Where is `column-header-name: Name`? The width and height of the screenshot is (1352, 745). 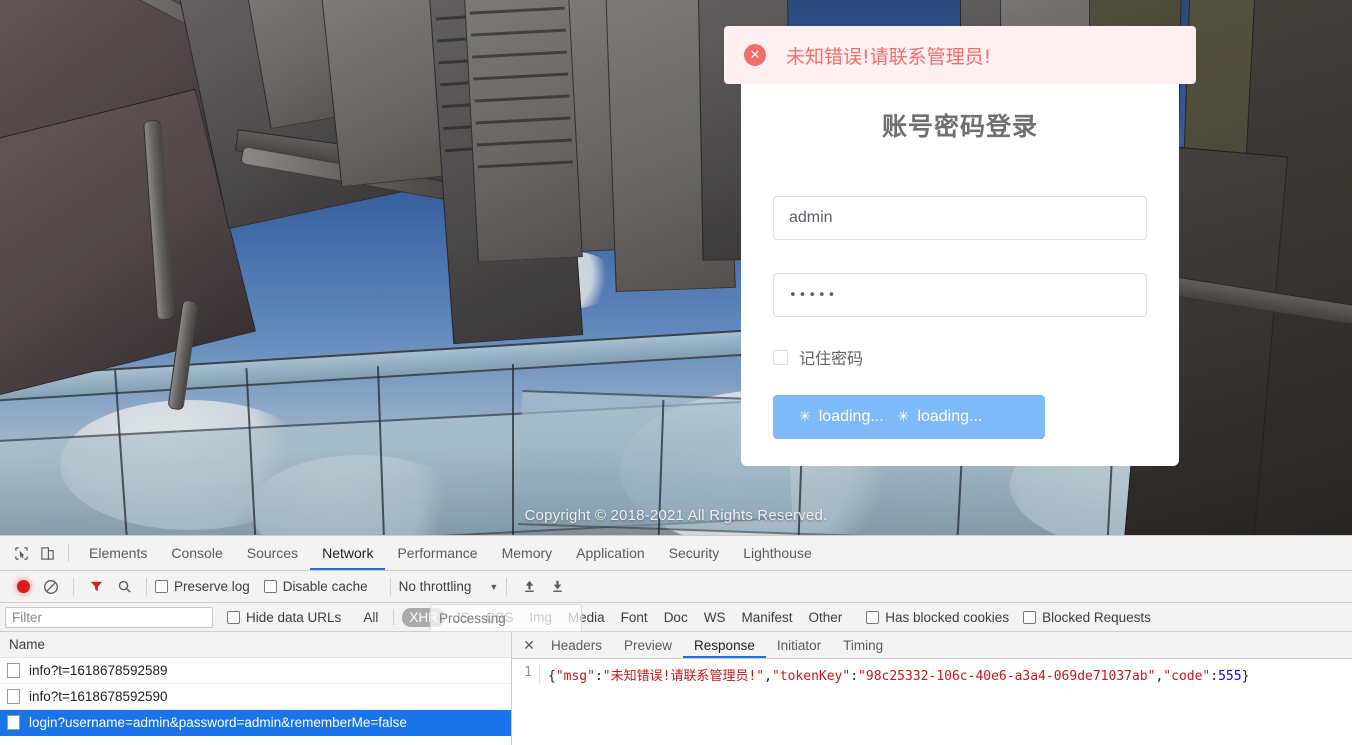 column-header-name: Name is located at coordinates (255, 645).